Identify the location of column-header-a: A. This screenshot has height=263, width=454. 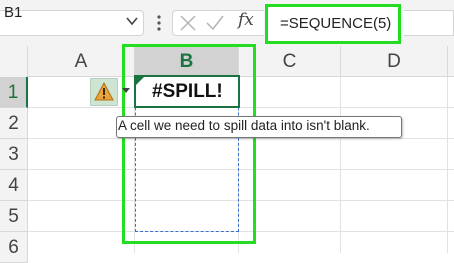
(81, 61).